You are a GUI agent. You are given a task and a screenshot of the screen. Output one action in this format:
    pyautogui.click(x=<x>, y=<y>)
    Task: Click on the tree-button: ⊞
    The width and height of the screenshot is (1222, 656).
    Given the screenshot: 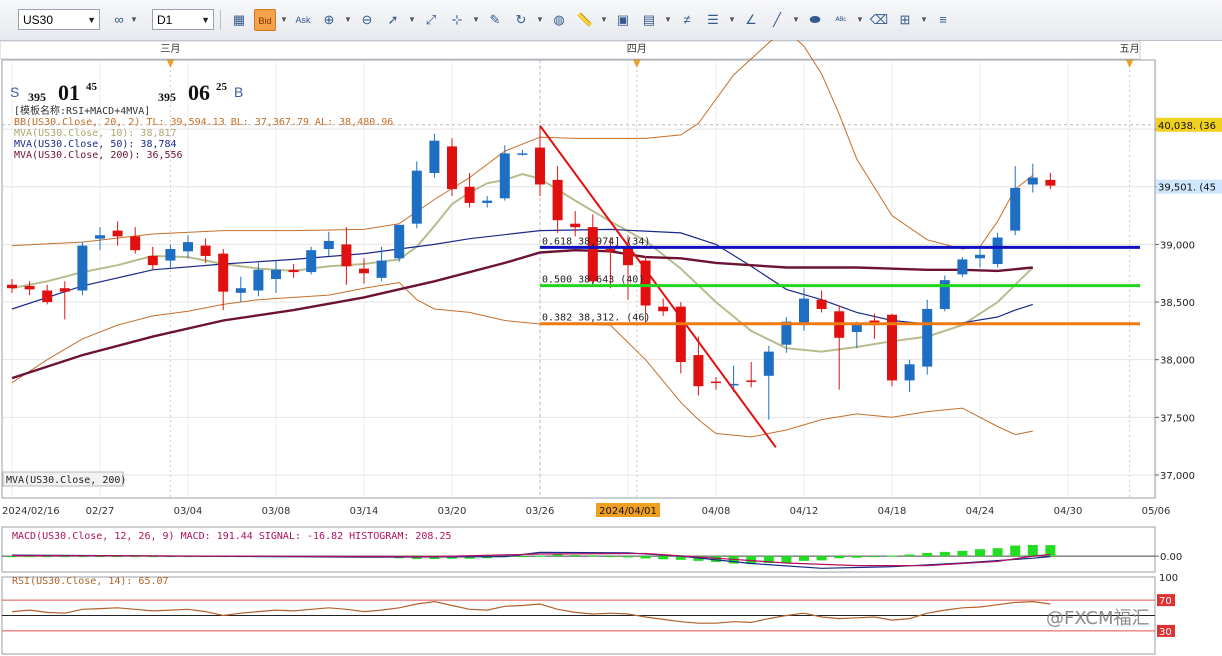 What is the action you would take?
    pyautogui.click(x=905, y=20)
    